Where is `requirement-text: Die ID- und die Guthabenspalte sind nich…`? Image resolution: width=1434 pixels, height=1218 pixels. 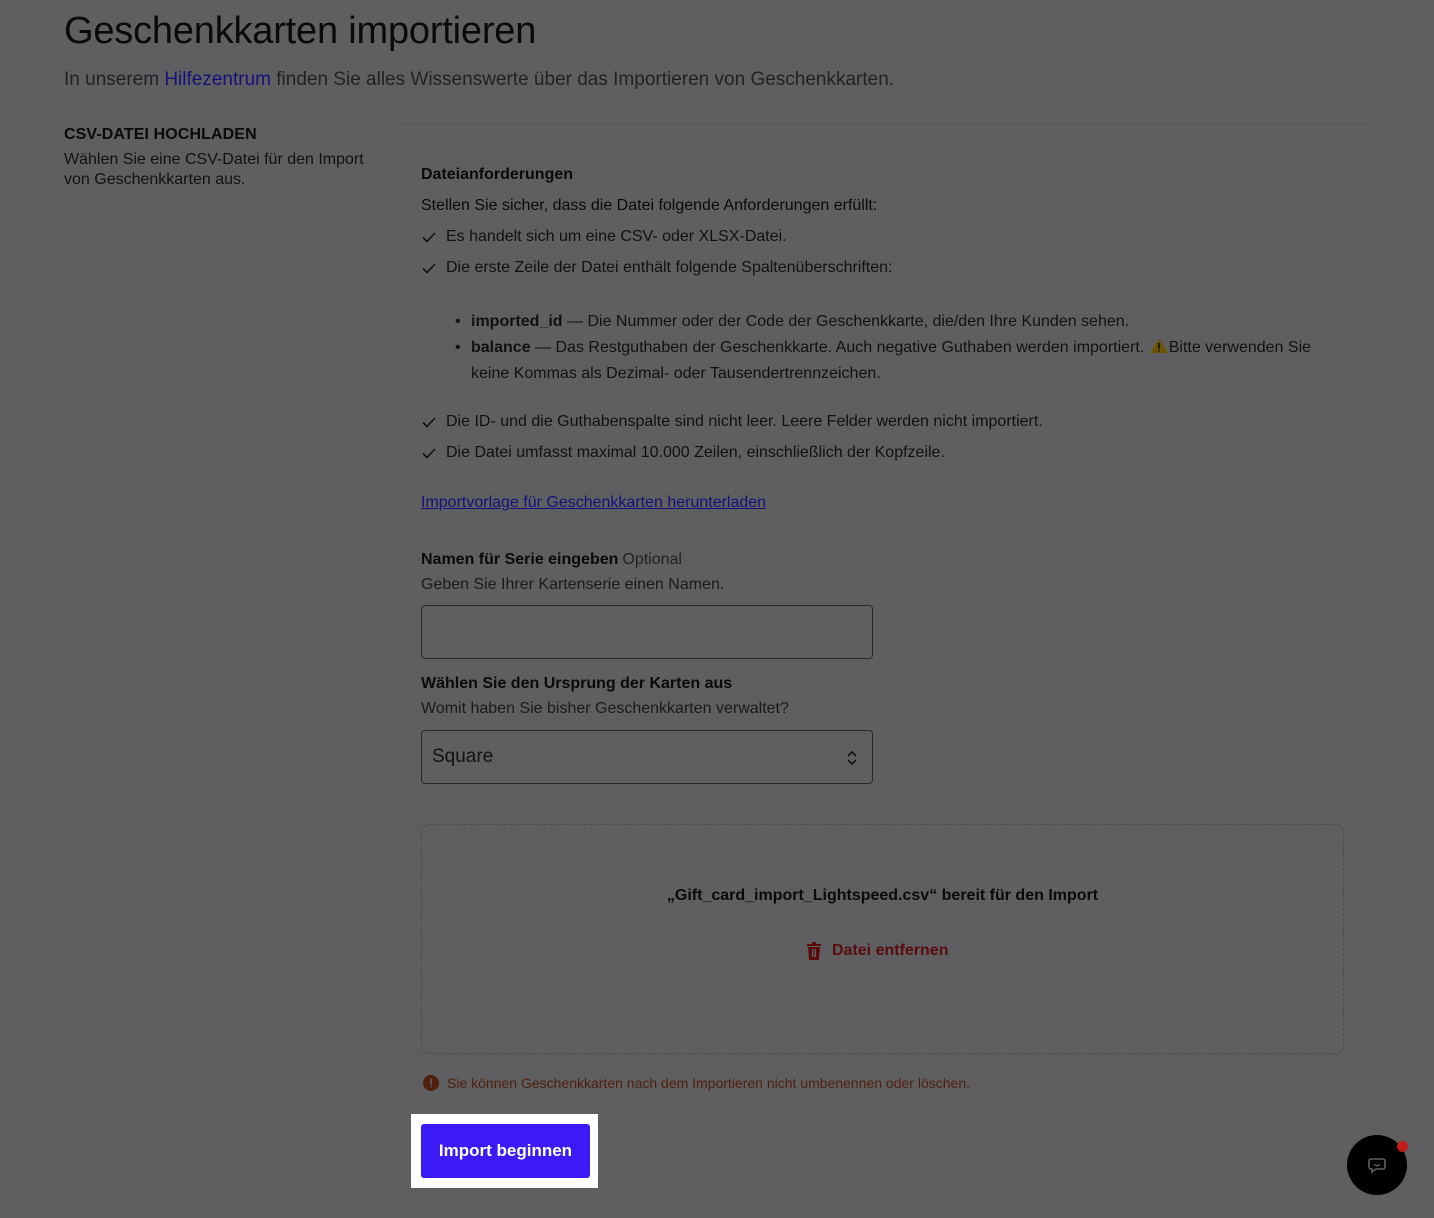 requirement-text: Die ID- und die Guthabenspalte sind nich… is located at coordinates (744, 421).